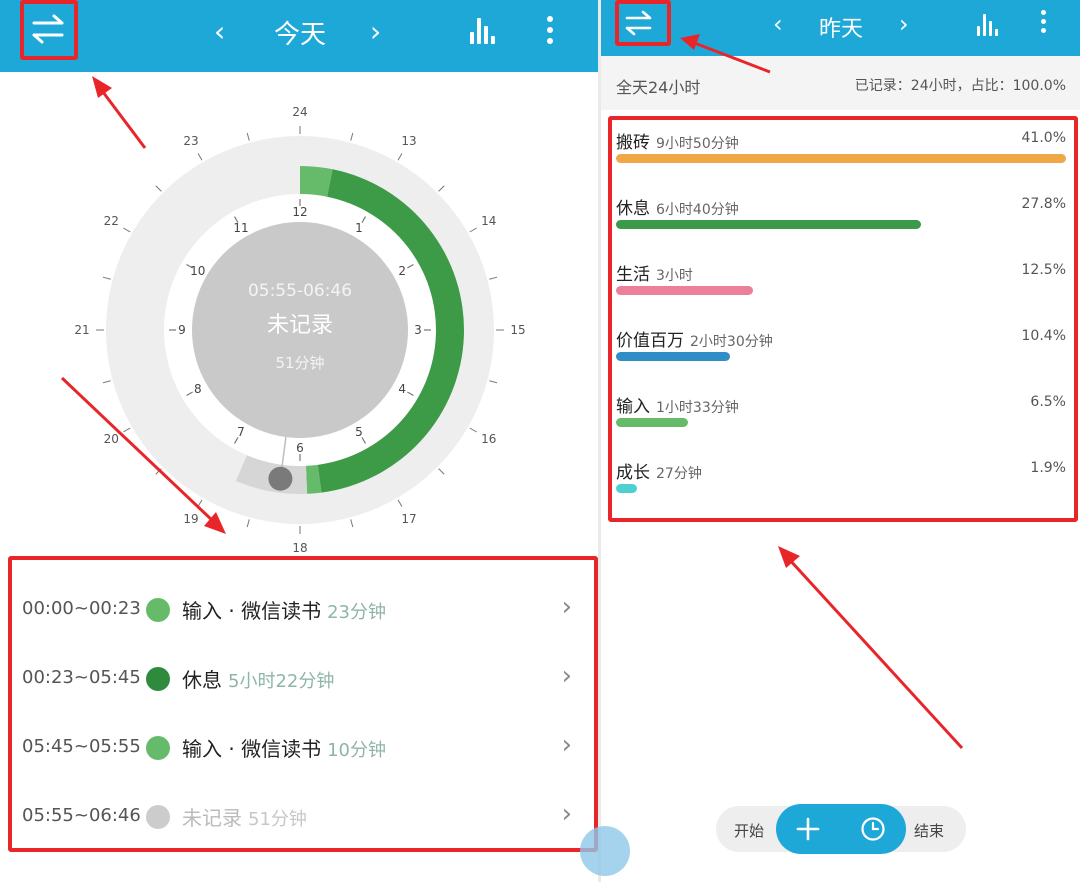 This screenshot has height=882, width=1080. Describe the element at coordinates (258, 678) in the screenshot. I see `entry-name: 休息 5小时22分钟` at that location.